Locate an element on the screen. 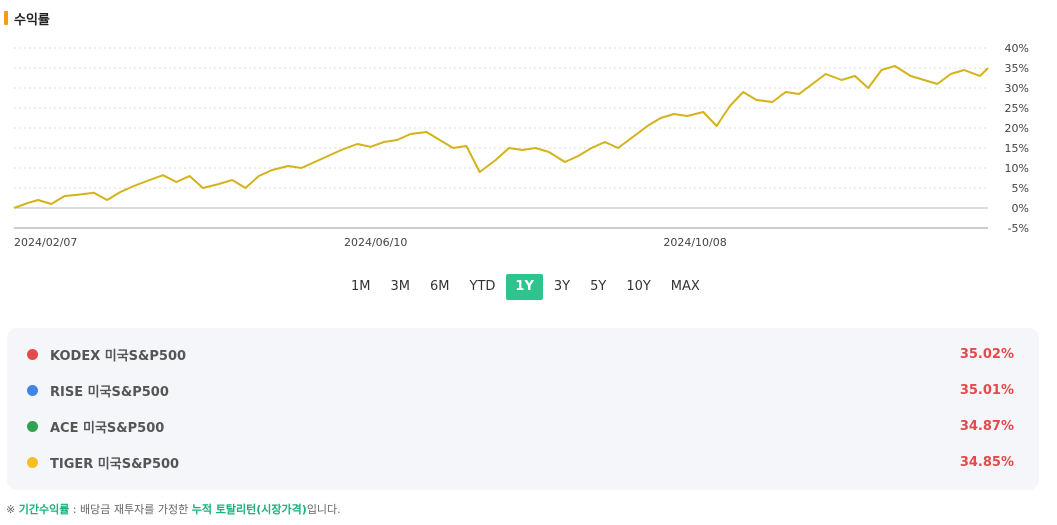  fund-return-value: 35.01% is located at coordinates (986, 390).